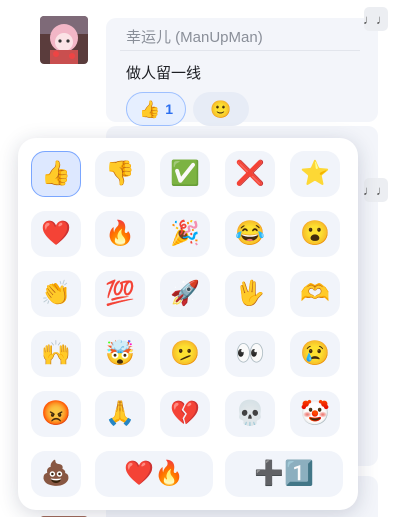 The image size is (398, 517). What do you see at coordinates (56, 234) in the screenshot?
I see `emoji-red-heart: ❤️` at bounding box center [56, 234].